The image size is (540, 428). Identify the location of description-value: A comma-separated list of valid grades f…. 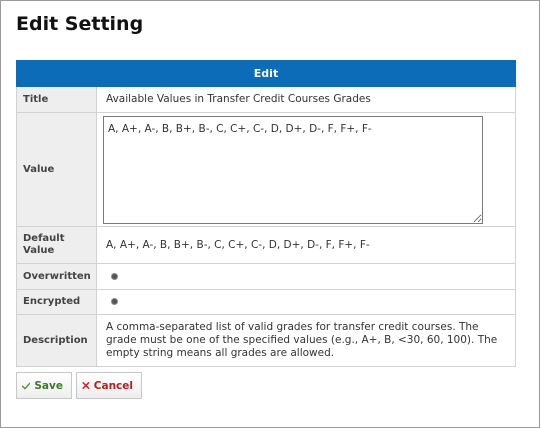
(306, 340).